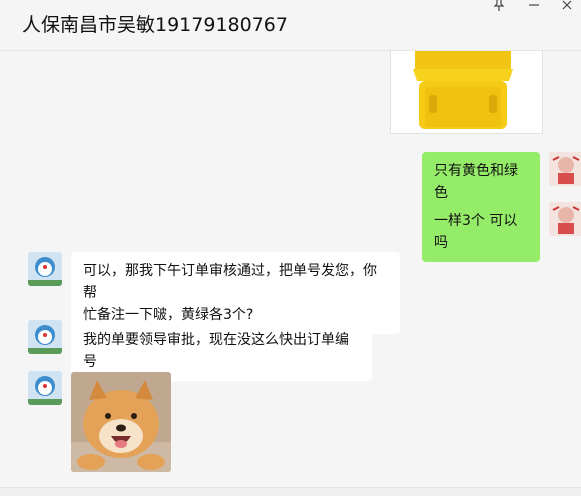 The height and width of the screenshot is (496, 581). I want to click on message-text-line: 可以，那我下午订单审核通过，把单号发您，你帮, so click(230, 282).